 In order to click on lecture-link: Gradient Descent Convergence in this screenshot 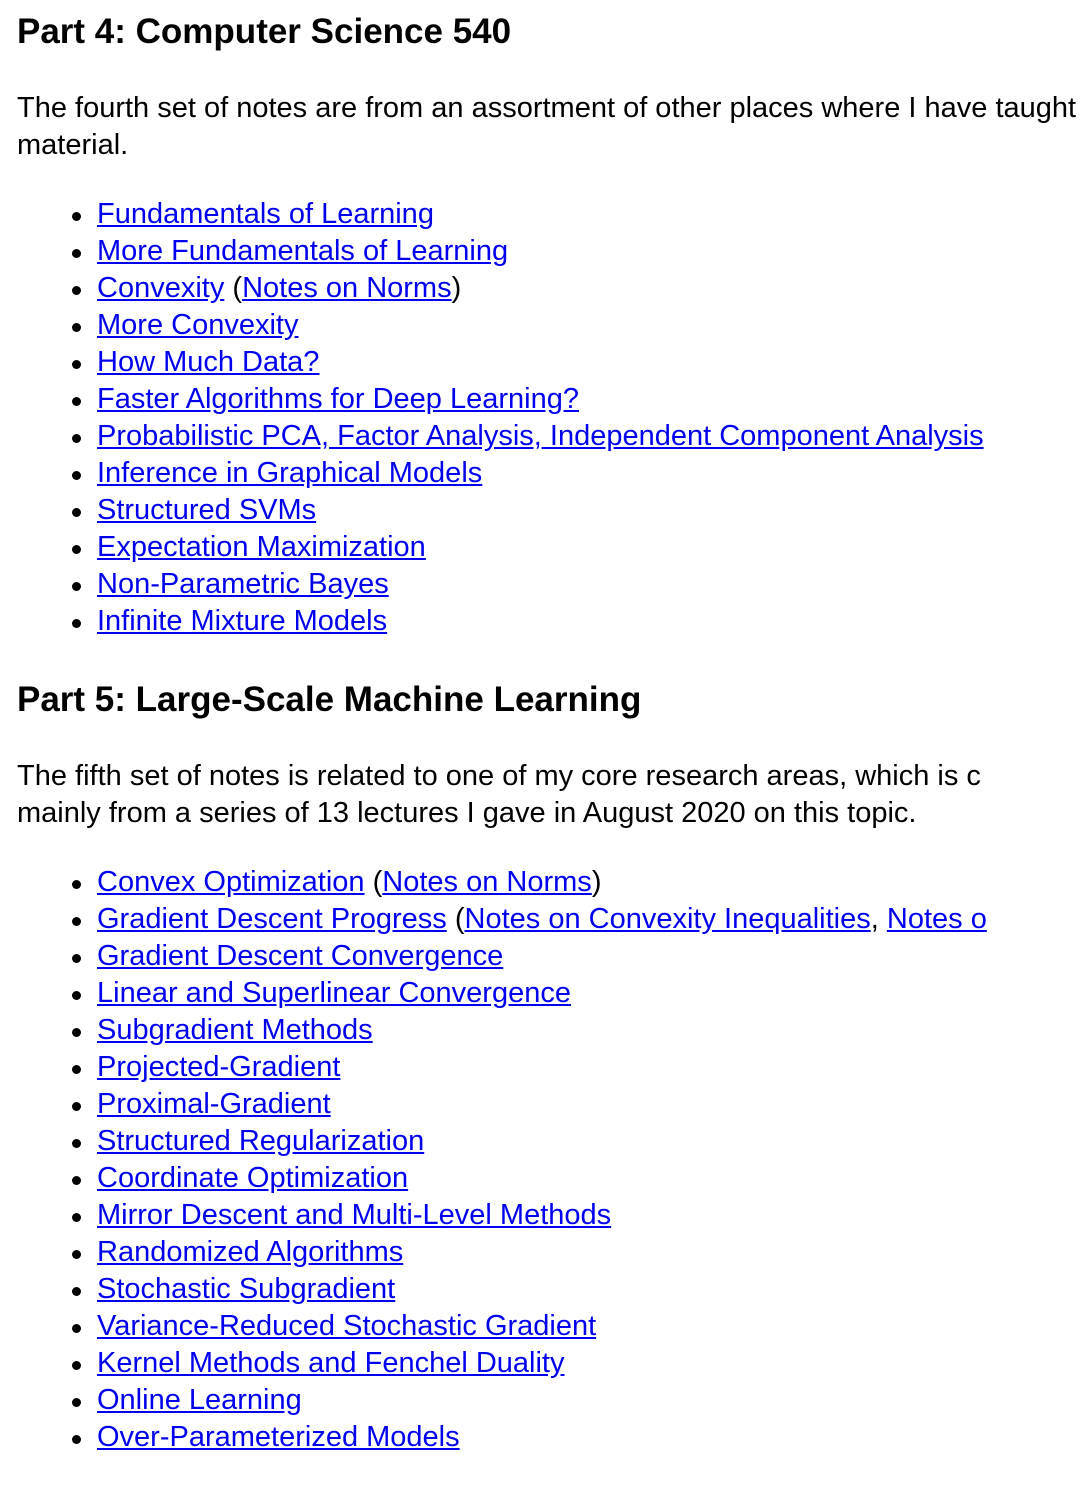, I will do `click(300, 956)`.